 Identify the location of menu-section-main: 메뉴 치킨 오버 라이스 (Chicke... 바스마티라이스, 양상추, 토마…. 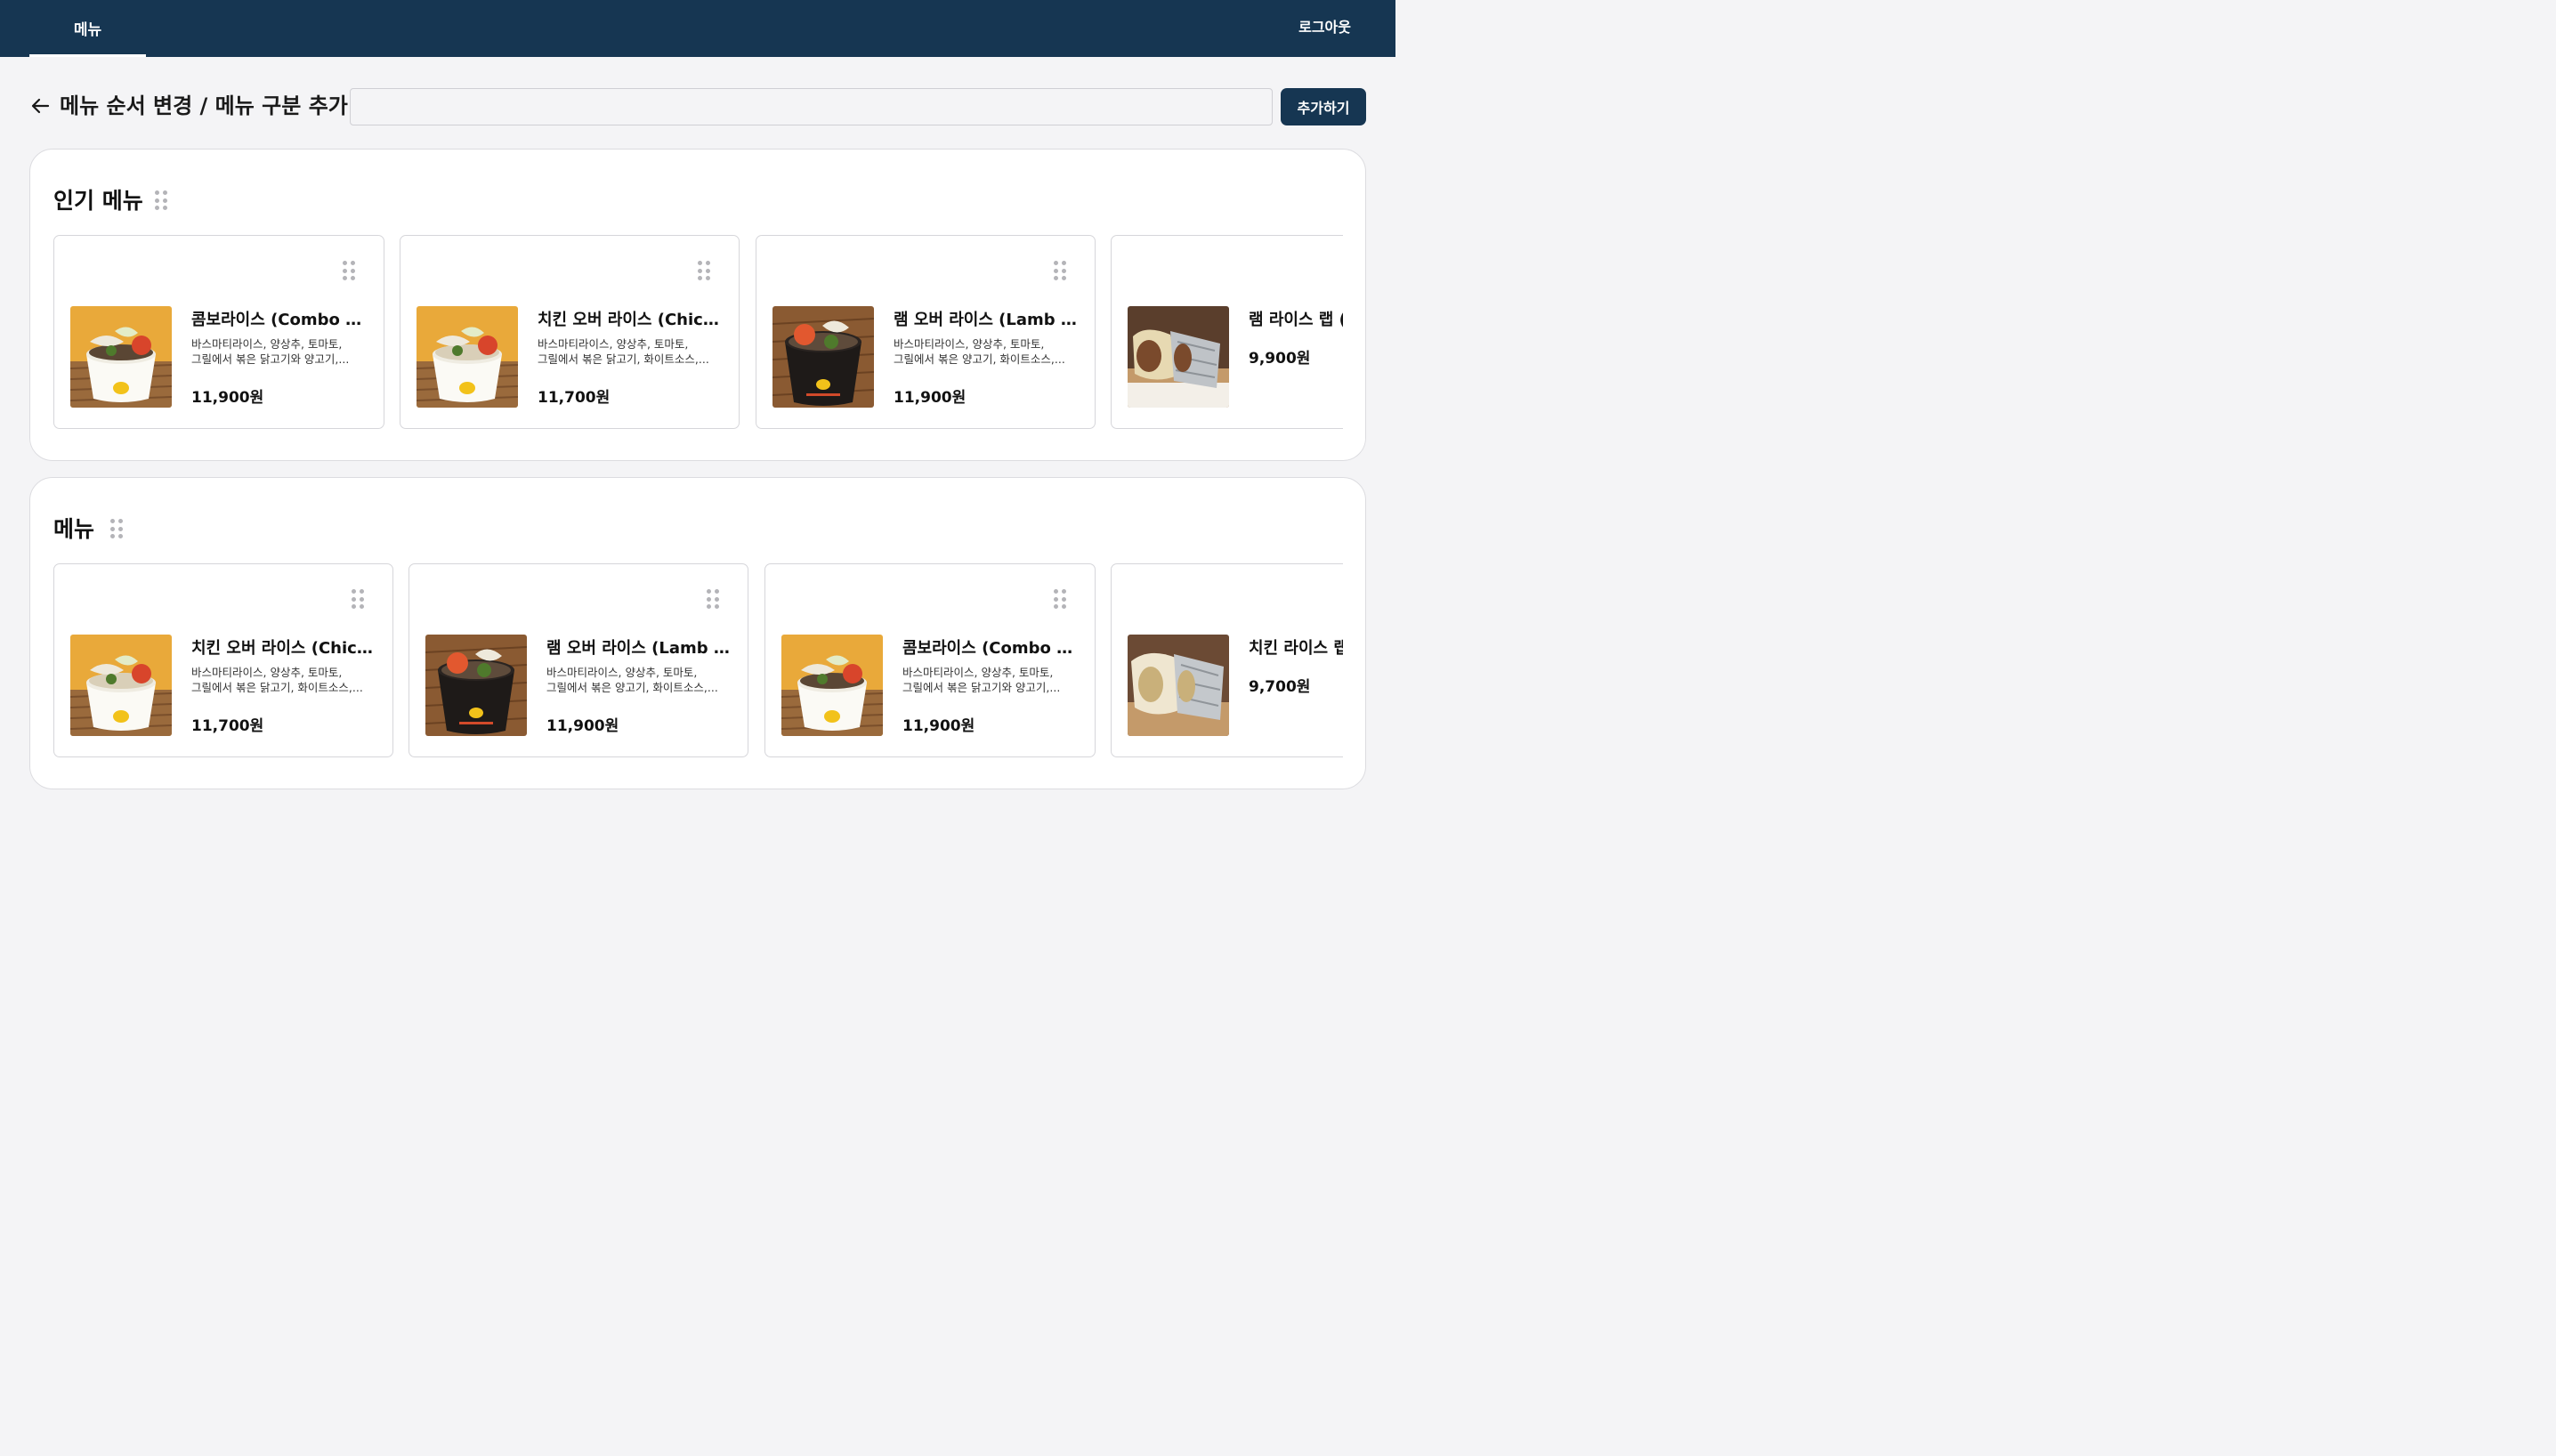
(697, 633).